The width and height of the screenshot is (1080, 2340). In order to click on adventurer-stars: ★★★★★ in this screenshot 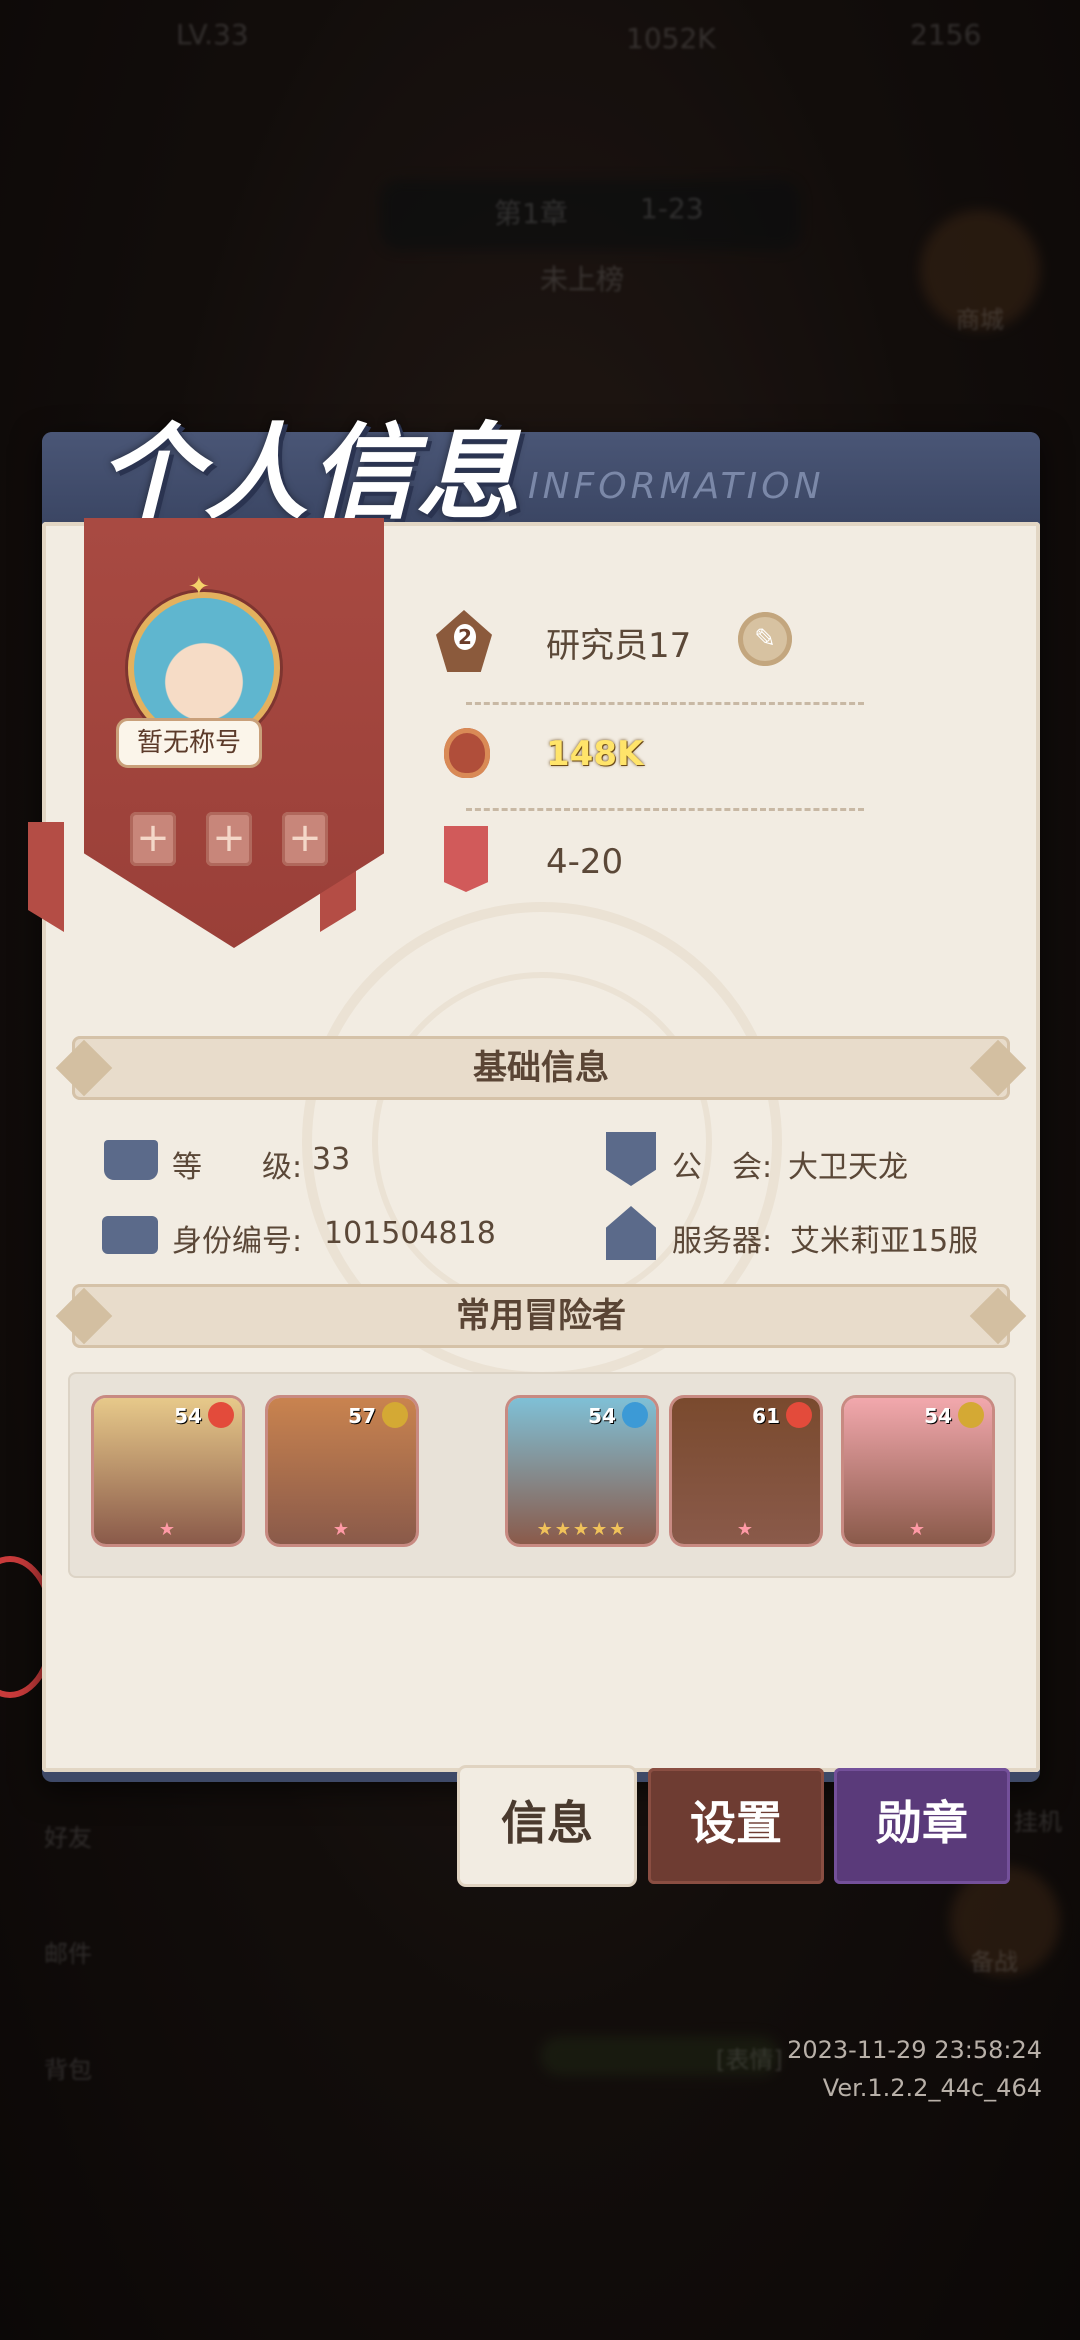, I will do `click(582, 1529)`.